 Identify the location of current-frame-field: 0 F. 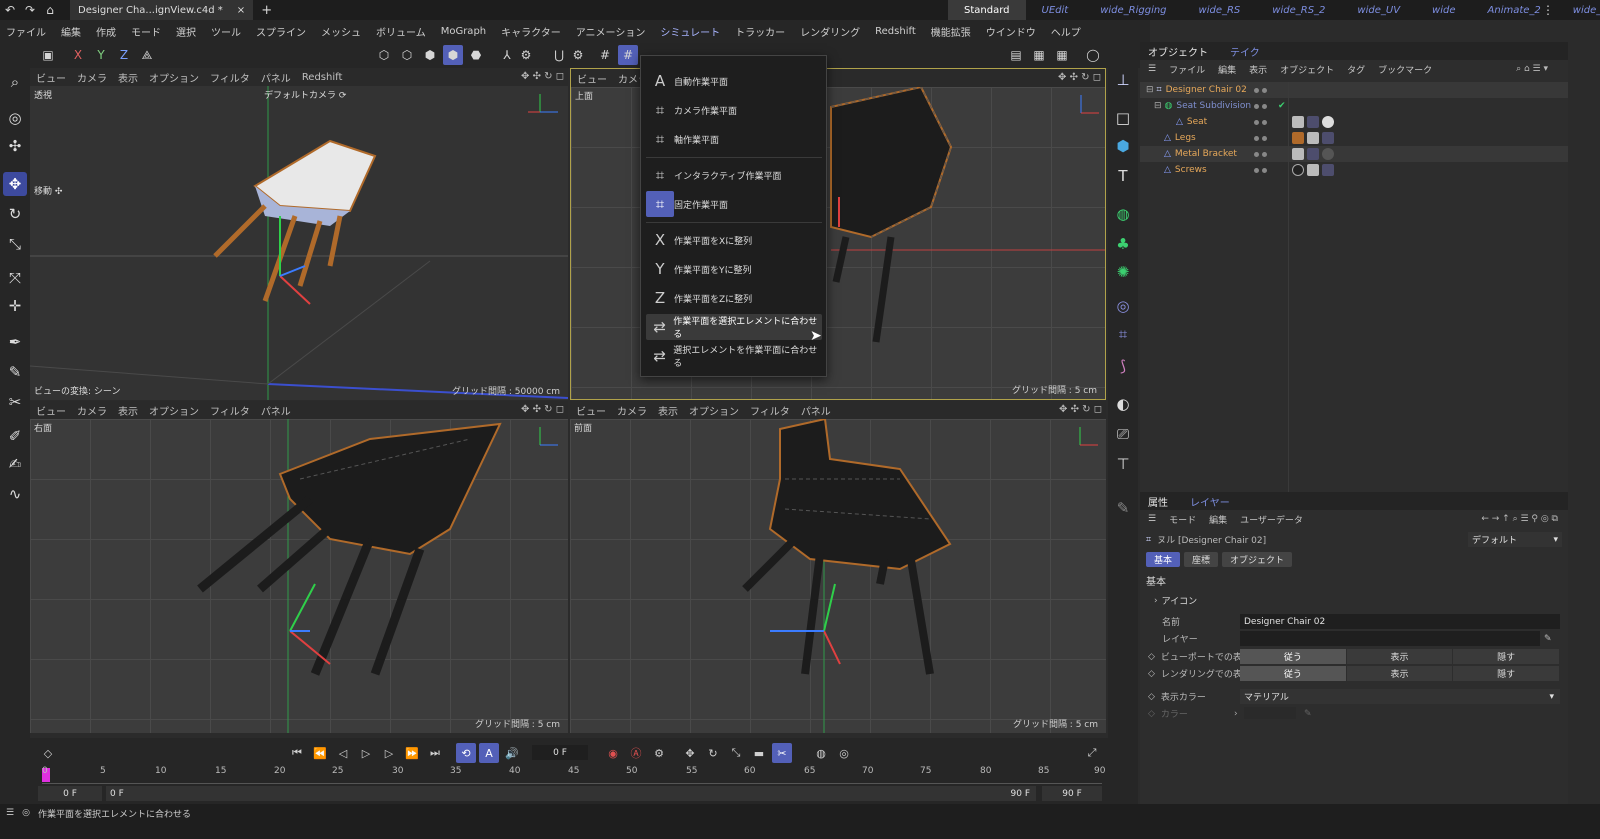
(560, 752).